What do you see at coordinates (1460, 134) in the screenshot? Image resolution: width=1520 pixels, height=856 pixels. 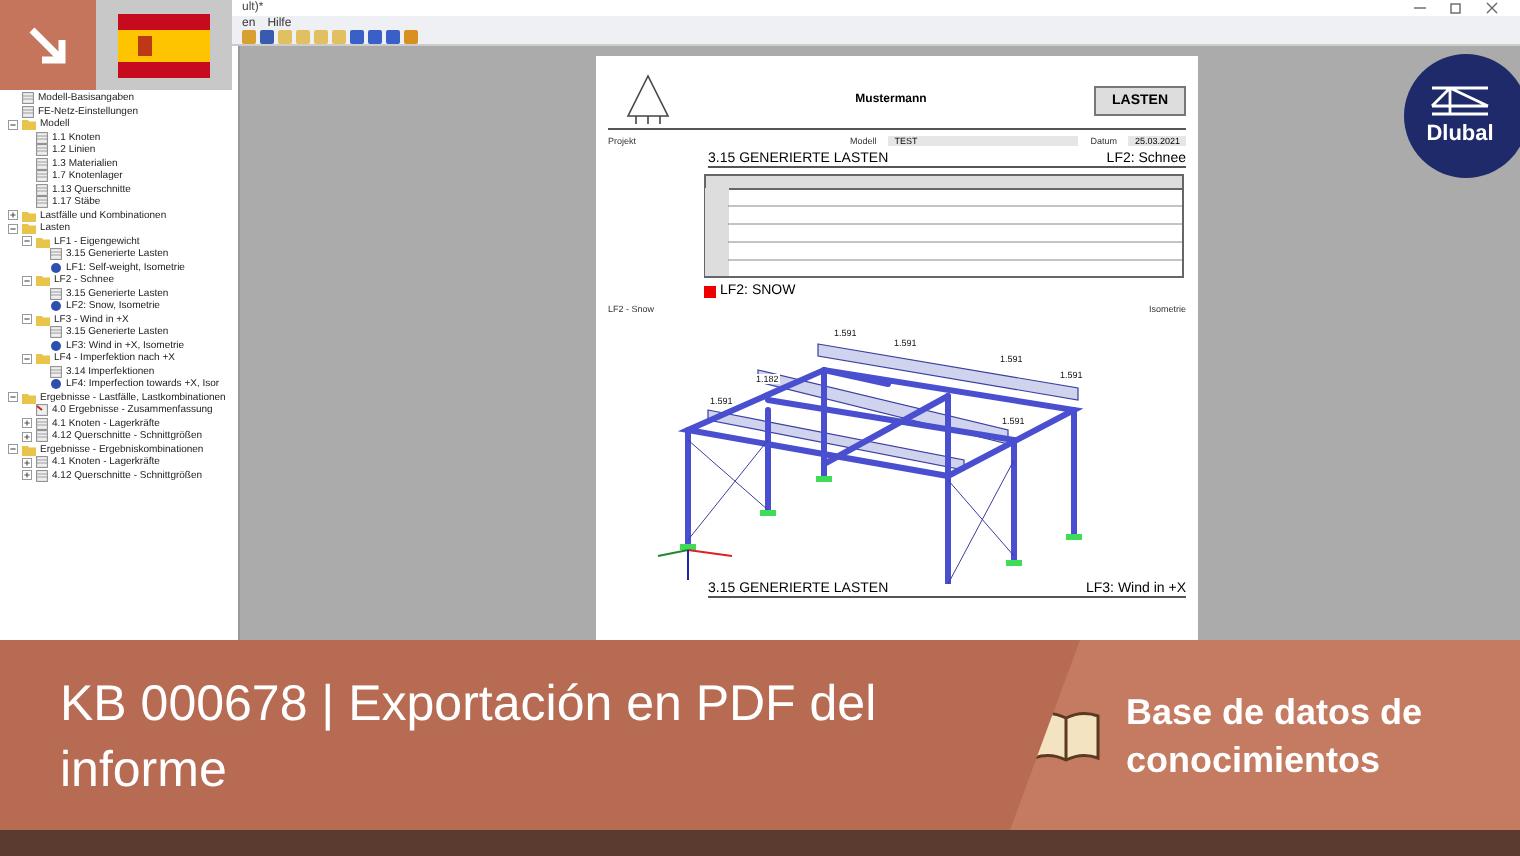 I see `logo-text: Dlubal` at bounding box center [1460, 134].